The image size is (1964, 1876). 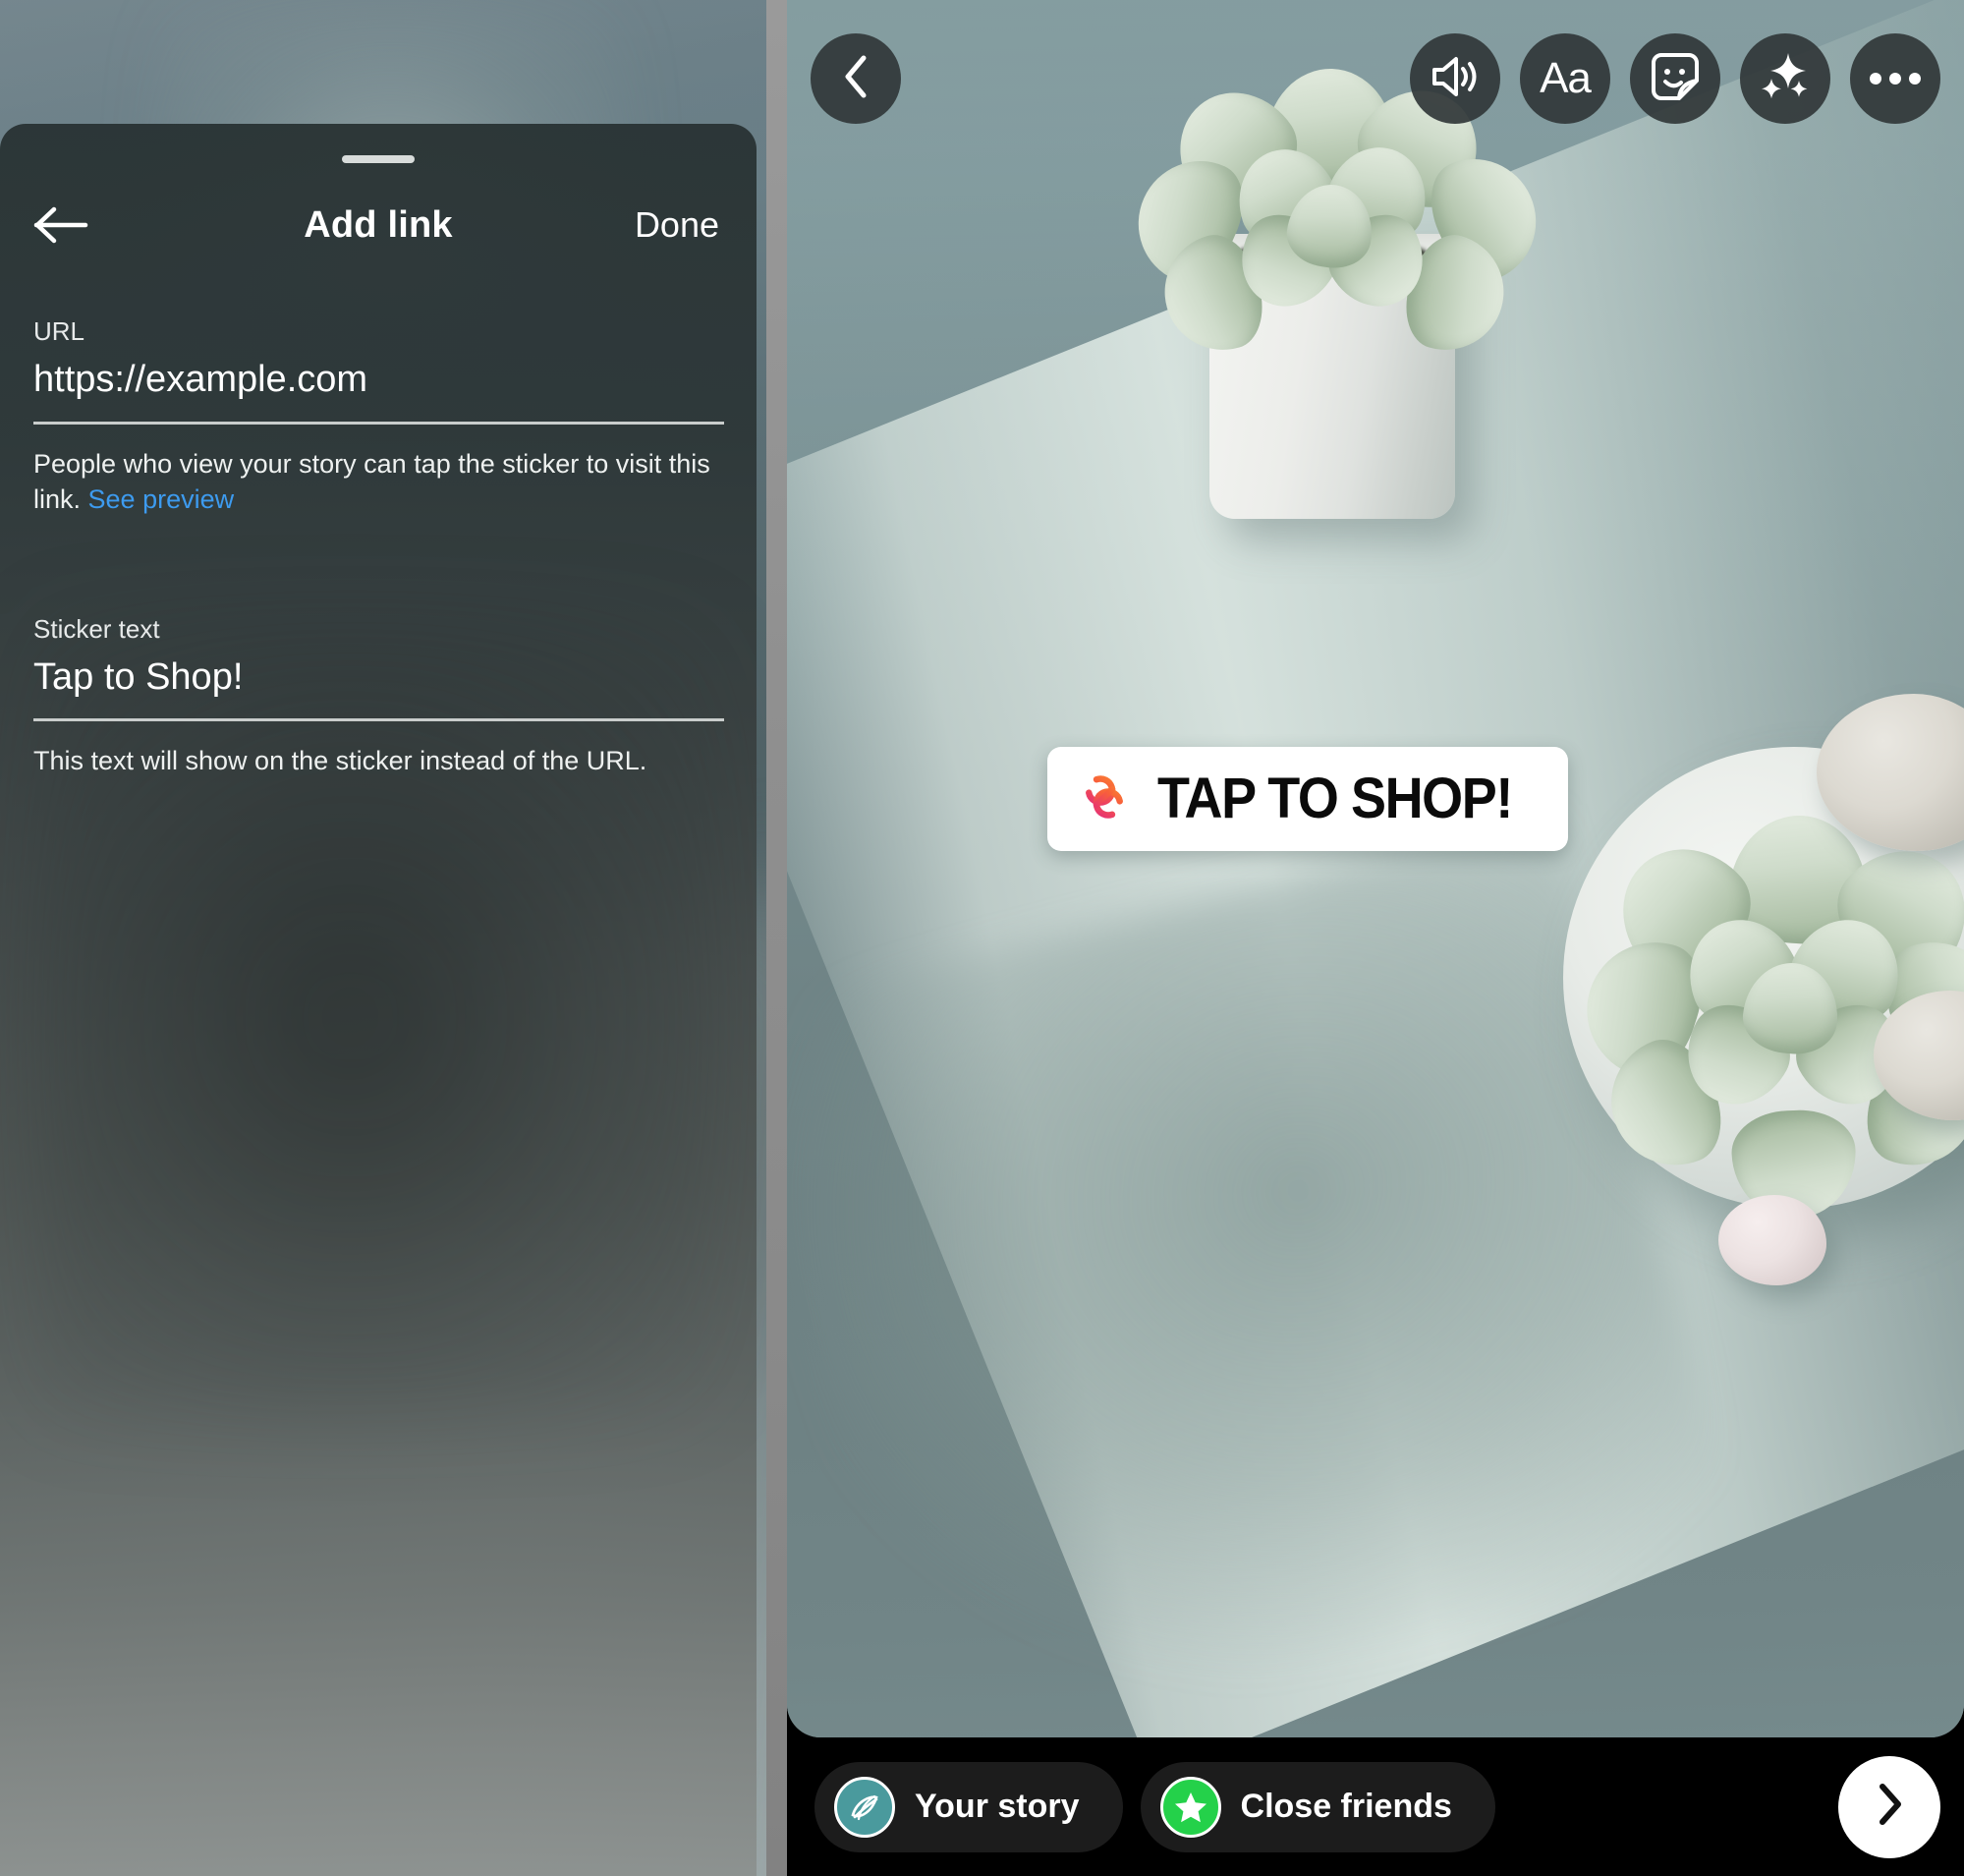 I want to click on chevron-right-icon, so click(x=1890, y=1807).